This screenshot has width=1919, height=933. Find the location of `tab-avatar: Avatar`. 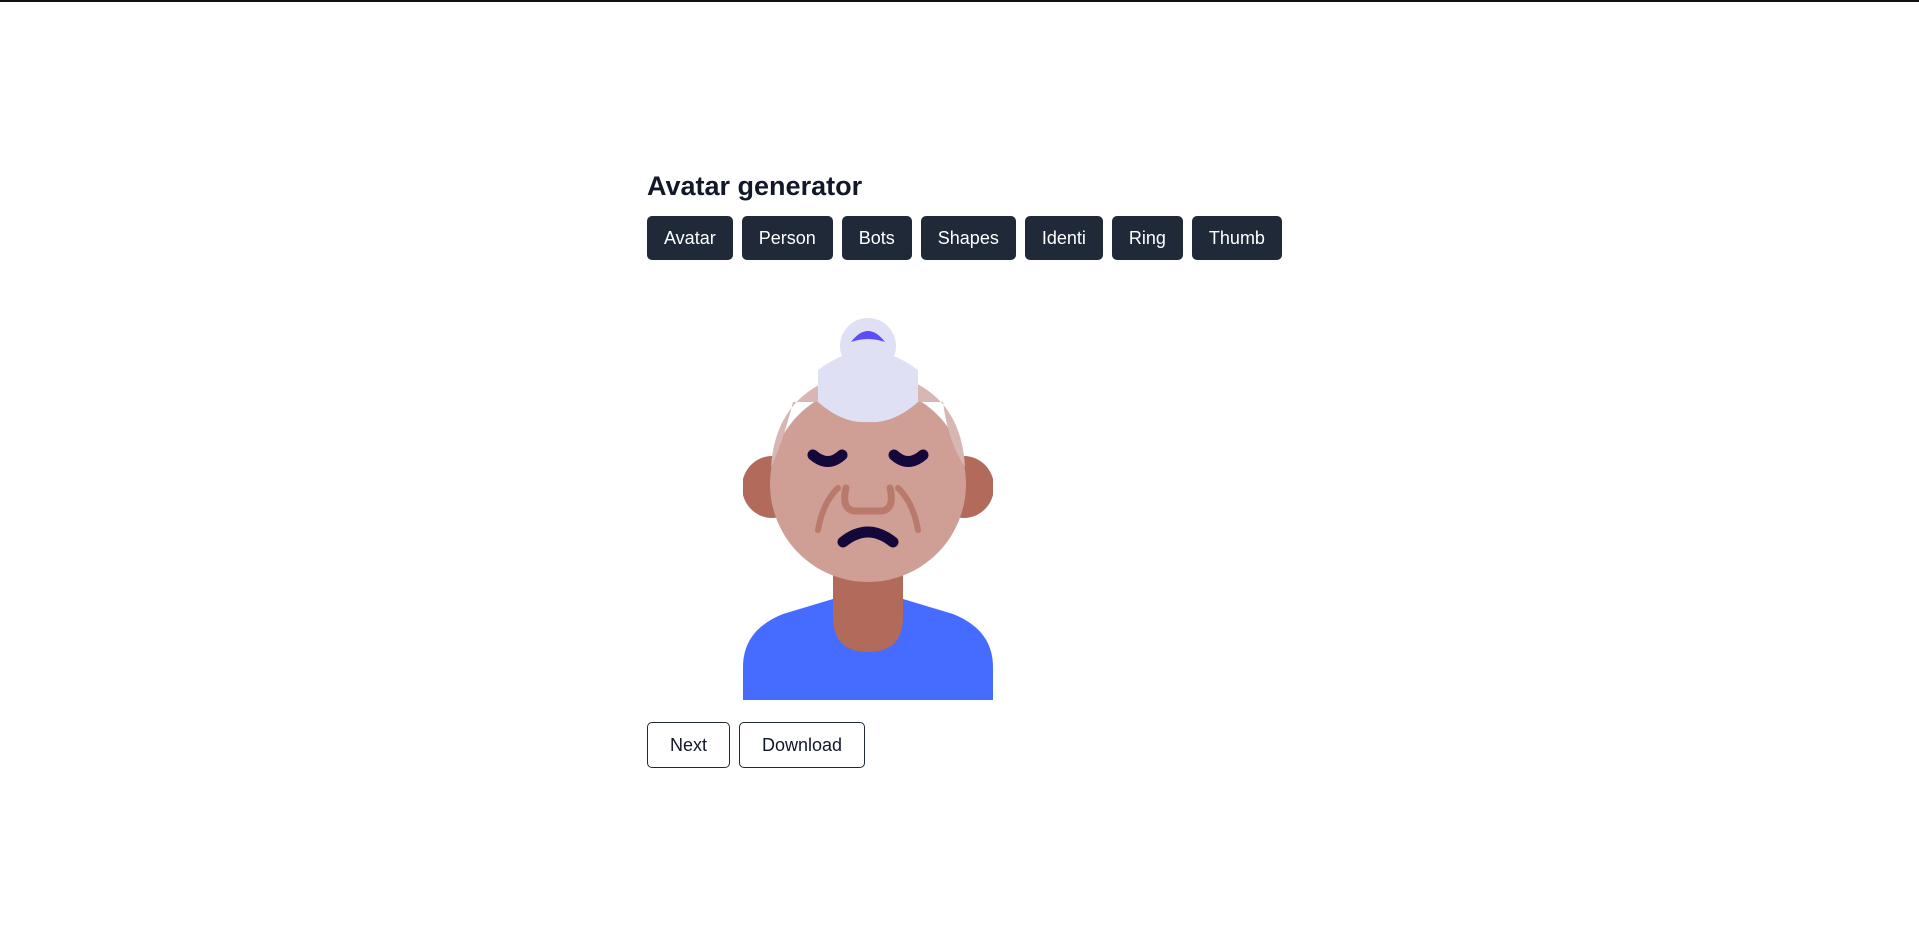

tab-avatar: Avatar is located at coordinates (690, 238).